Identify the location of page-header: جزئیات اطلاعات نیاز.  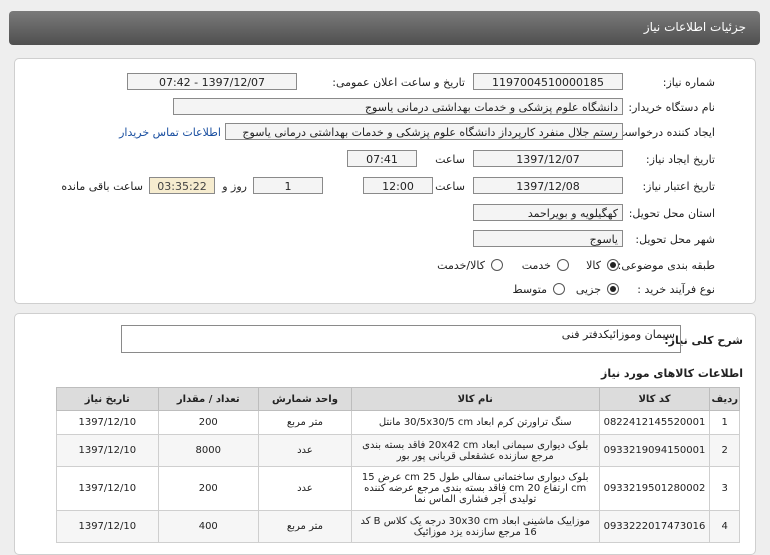
(384, 28).